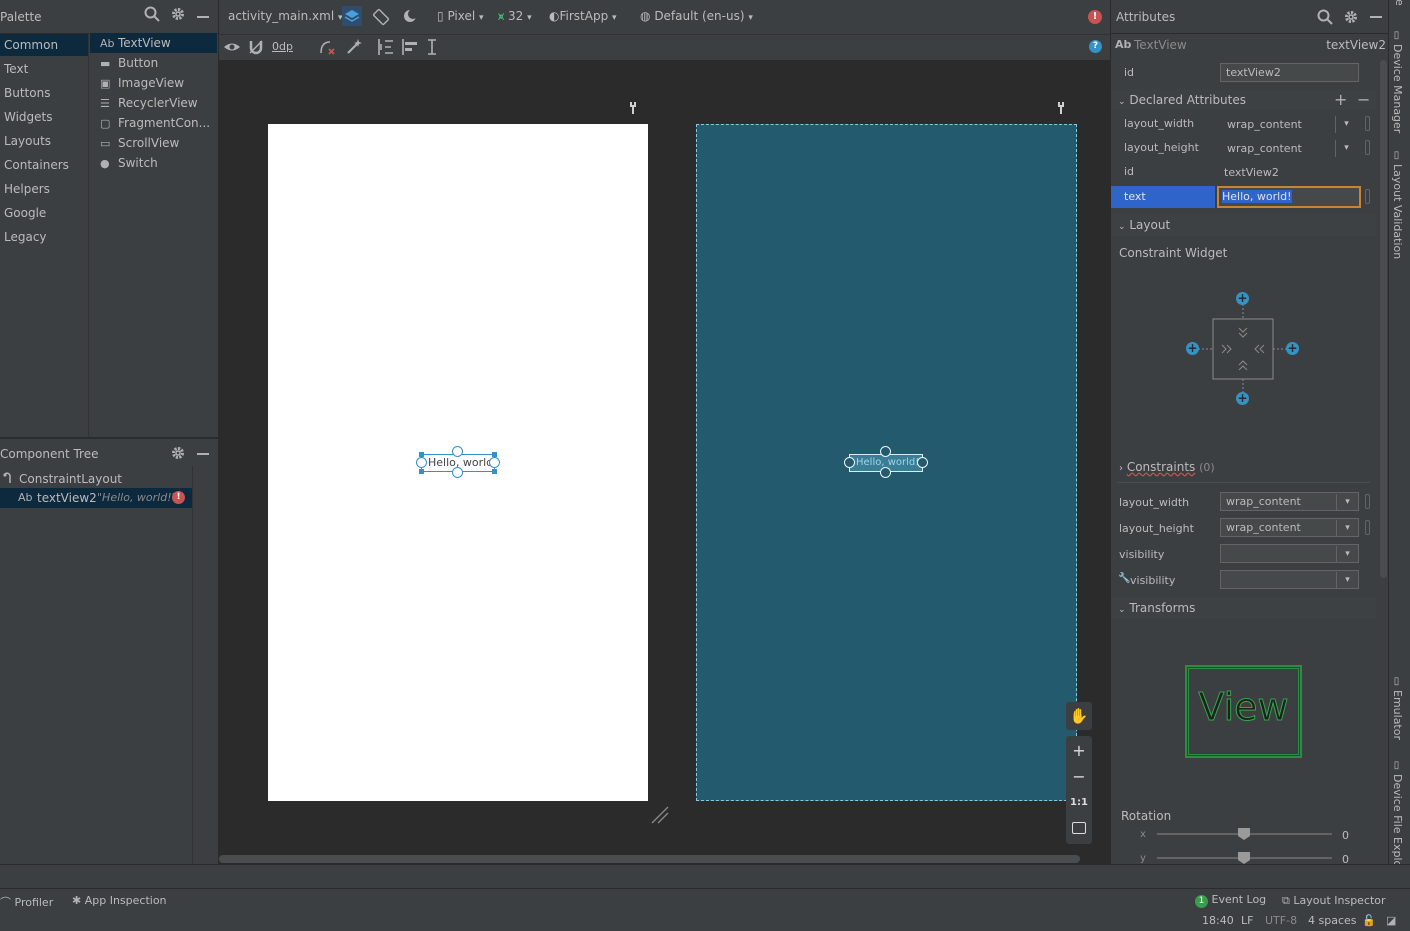 This screenshot has width=1410, height=931. What do you see at coordinates (411, 17) in the screenshot?
I see `night-mode-icon` at bounding box center [411, 17].